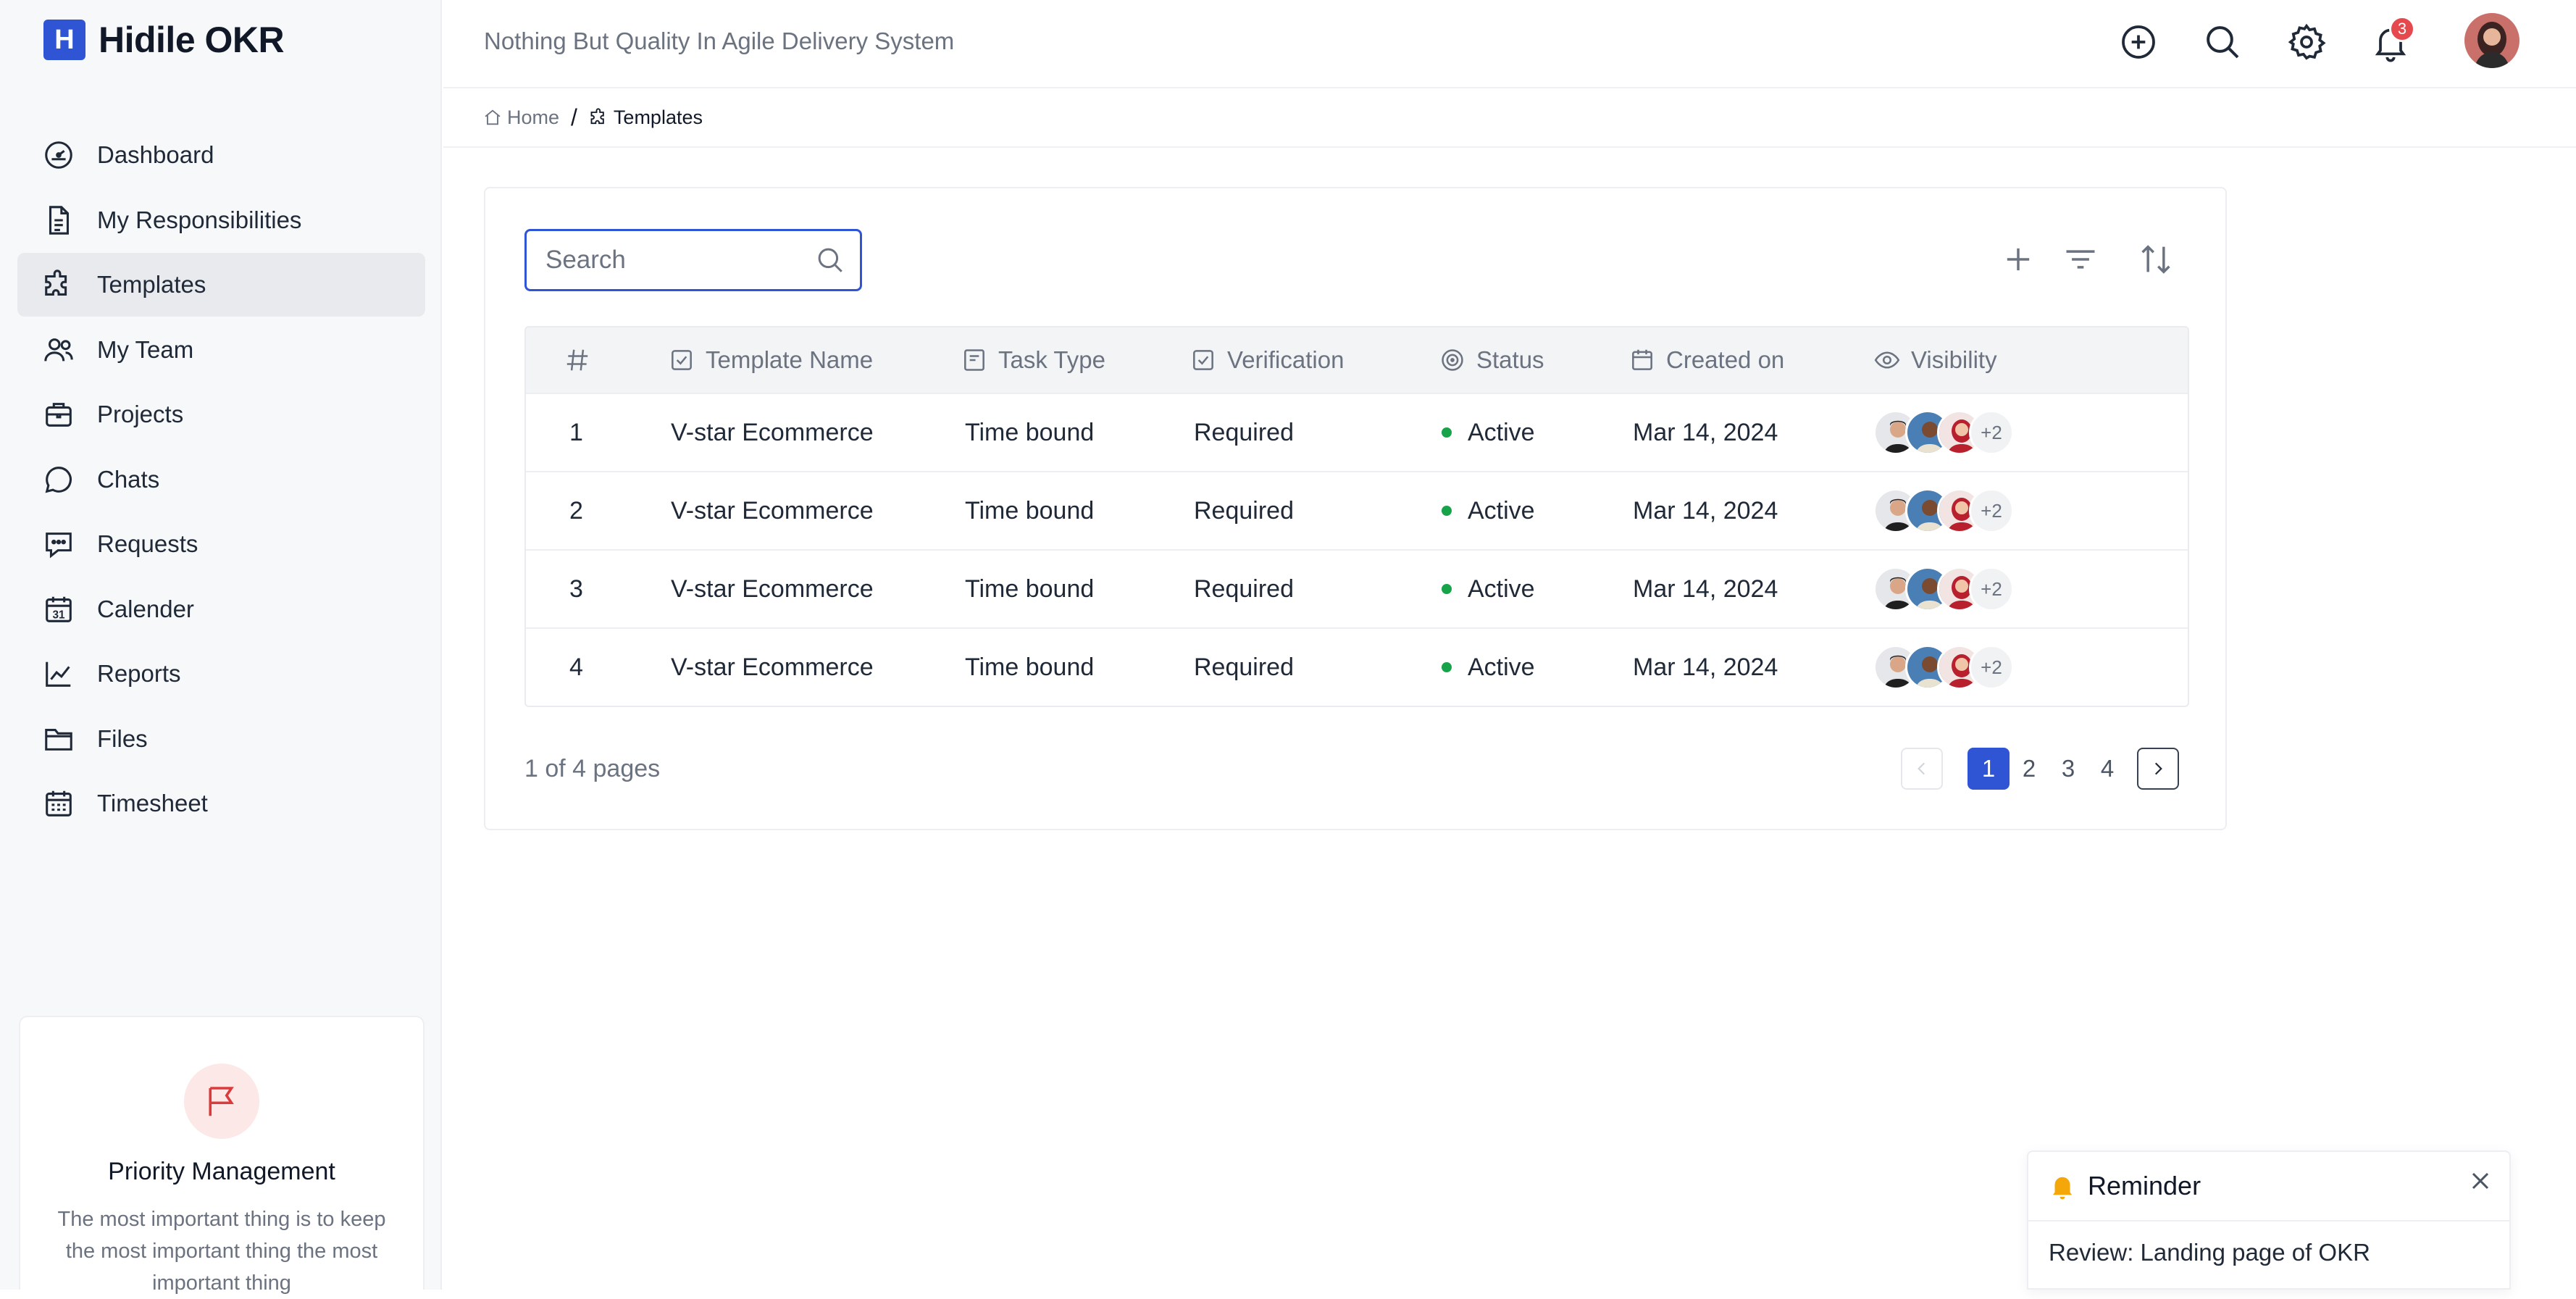 The height and width of the screenshot is (1299, 2576). What do you see at coordinates (2156, 259) in the screenshot?
I see `sort-icon` at bounding box center [2156, 259].